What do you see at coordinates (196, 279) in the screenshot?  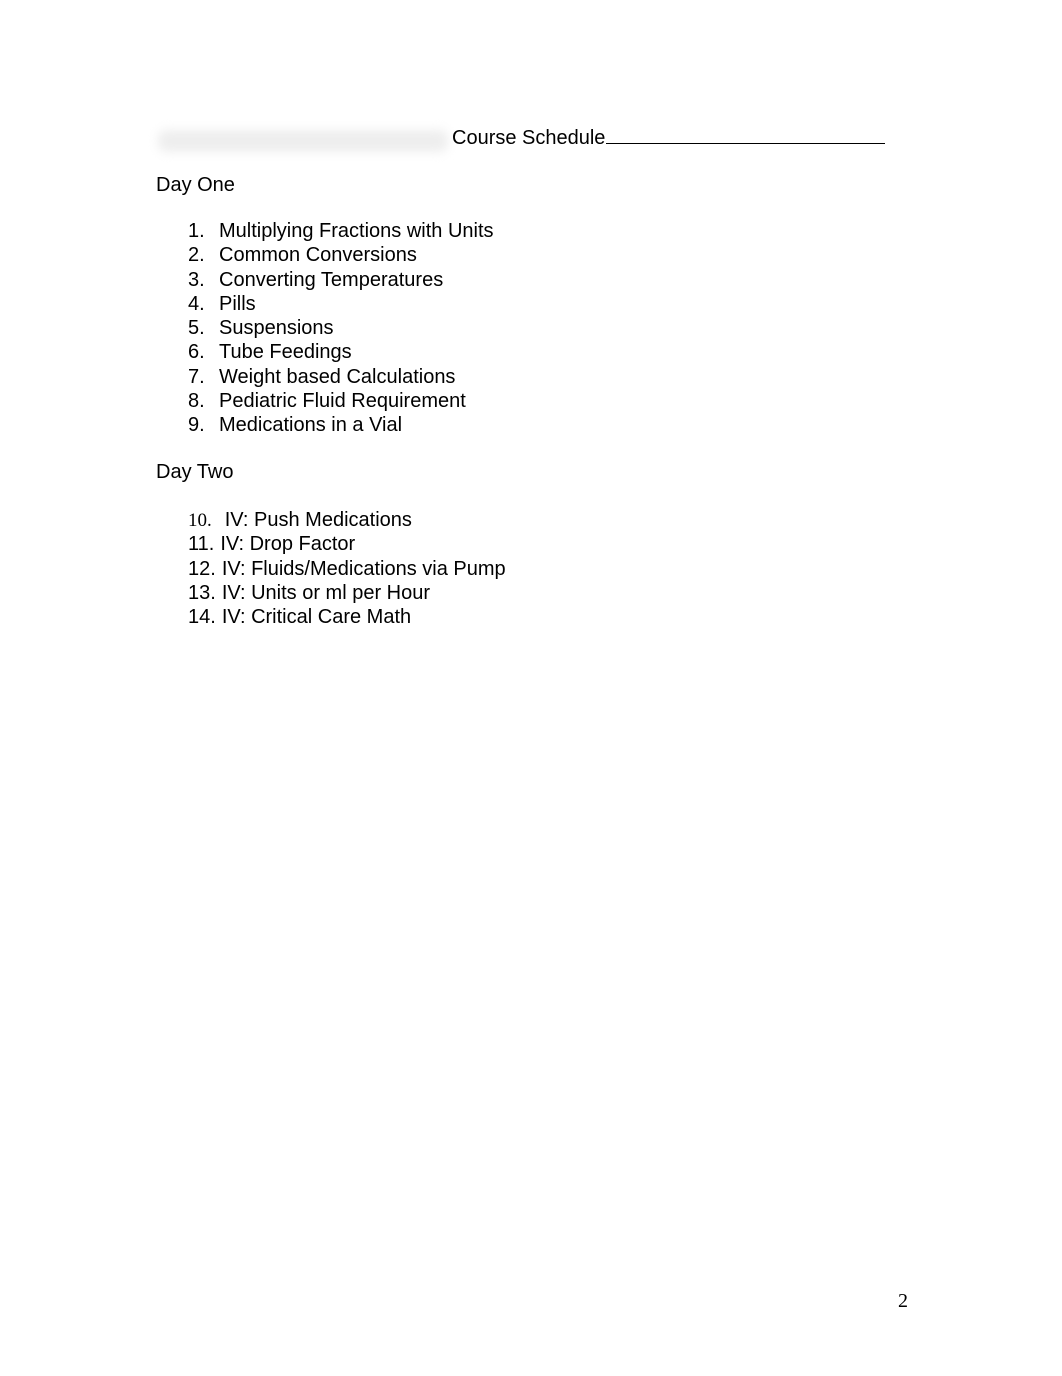 I see `item-number: 3.` at bounding box center [196, 279].